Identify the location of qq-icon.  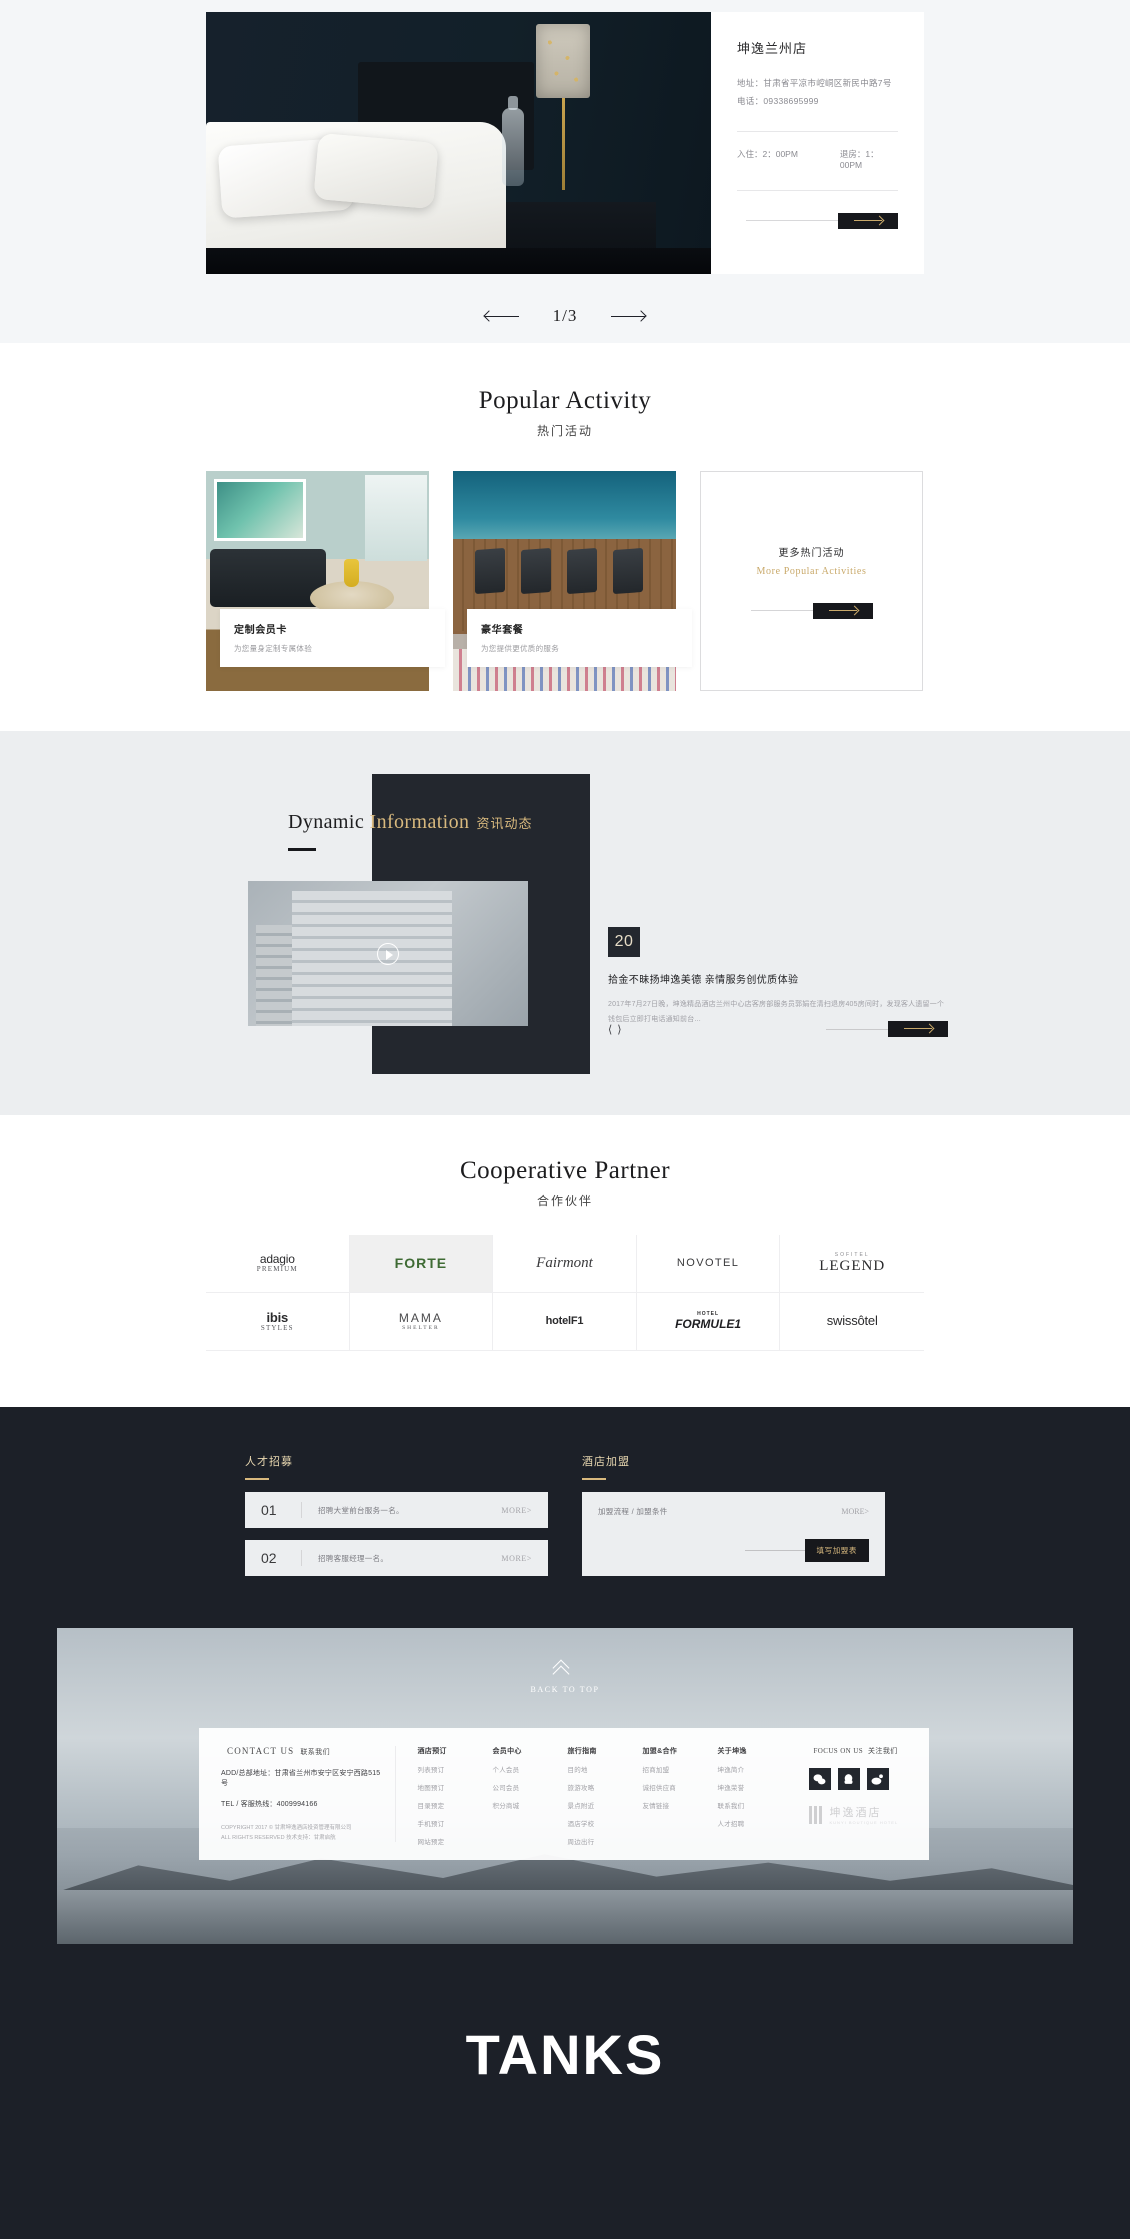
(848, 1779).